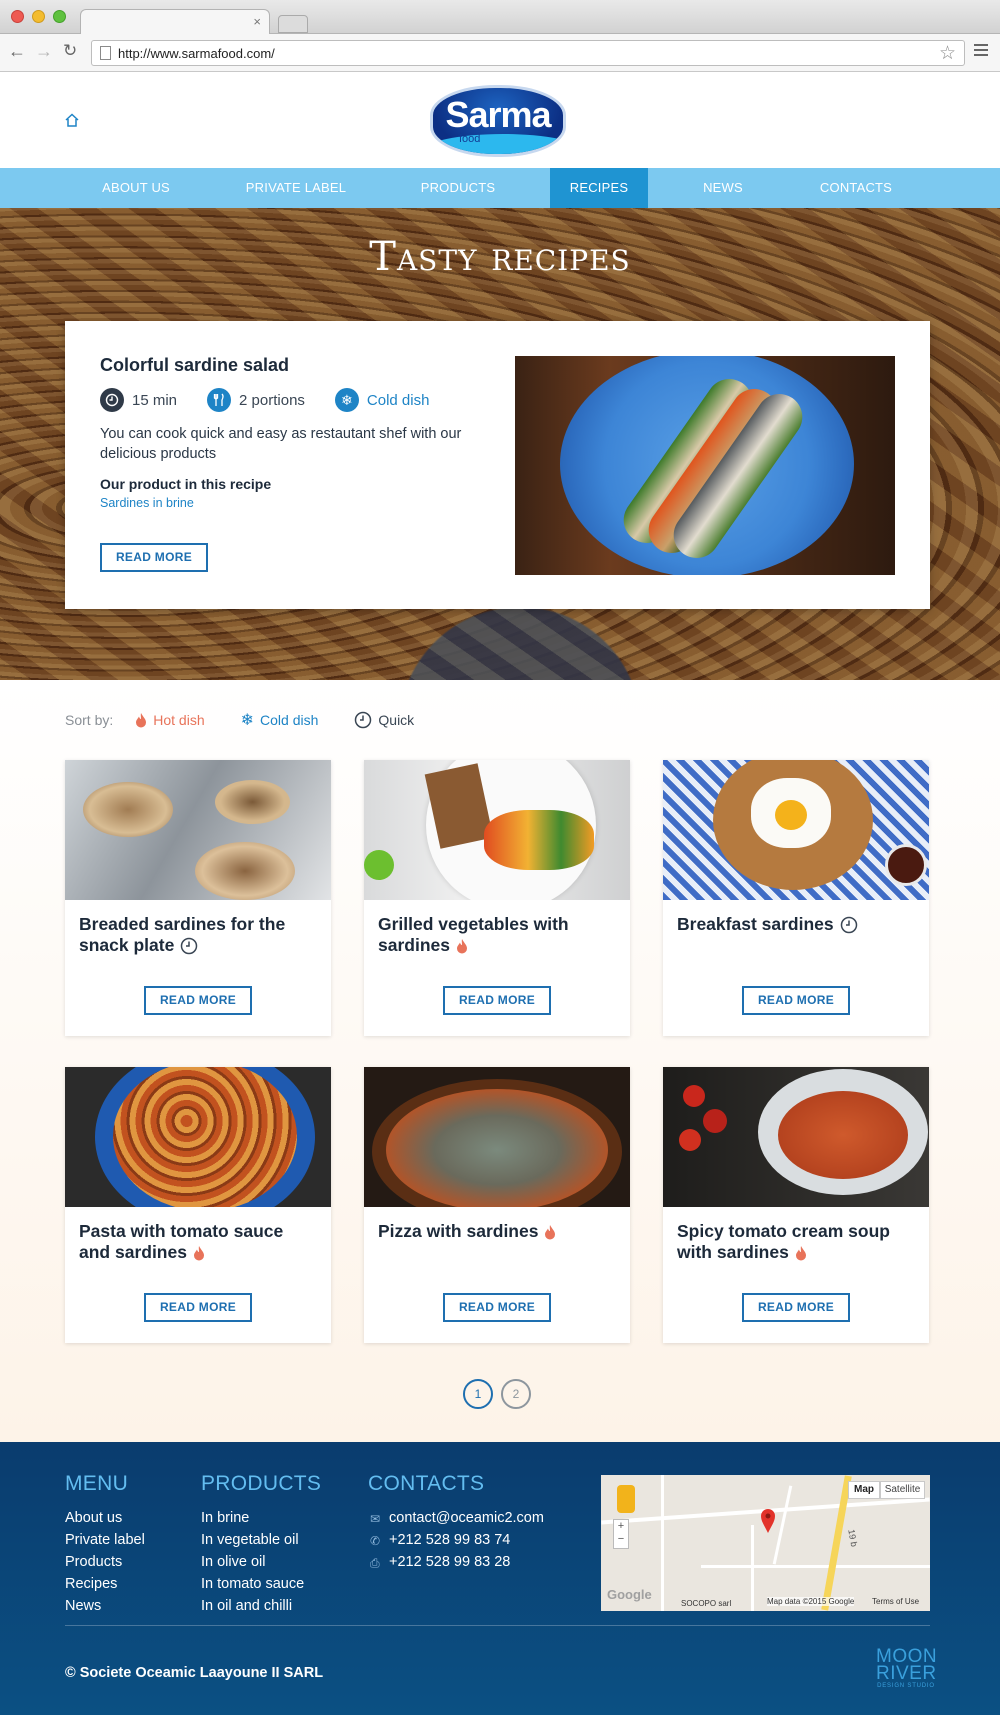 Image resolution: width=1000 pixels, height=1715 pixels. Describe the element at coordinates (375, 1563) in the screenshot. I see `fax-icon: ⎙` at that location.